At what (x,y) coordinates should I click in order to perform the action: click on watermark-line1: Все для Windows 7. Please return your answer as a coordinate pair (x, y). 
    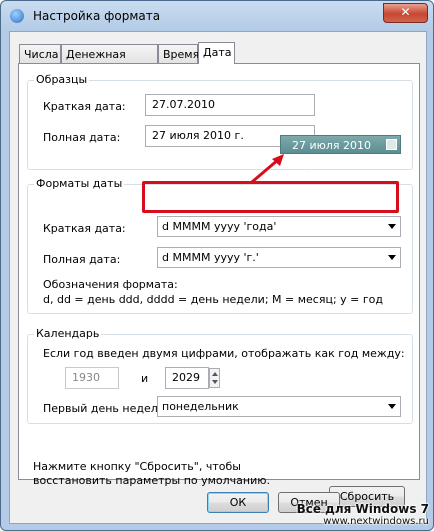
    Looking at the image, I should click on (362, 509).